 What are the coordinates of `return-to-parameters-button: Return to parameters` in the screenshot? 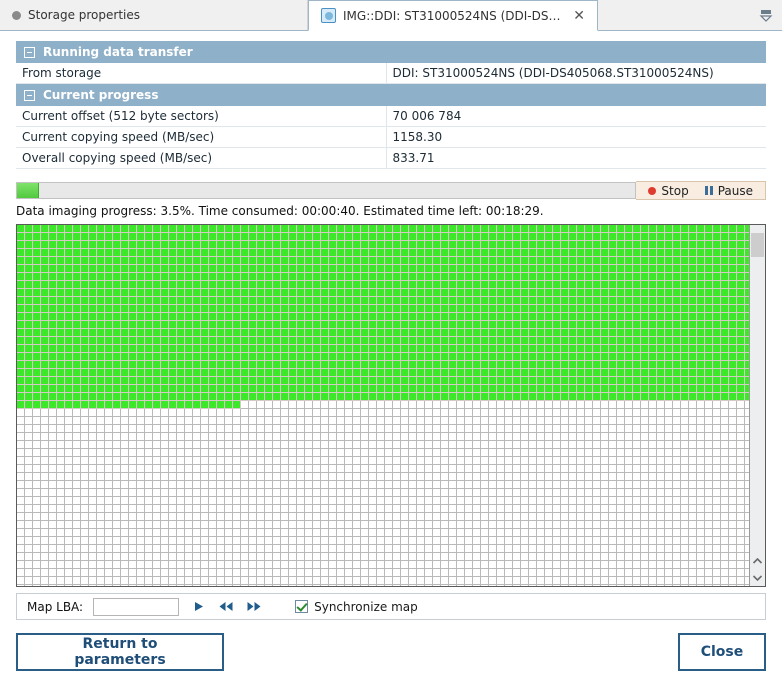 It's located at (120, 652).